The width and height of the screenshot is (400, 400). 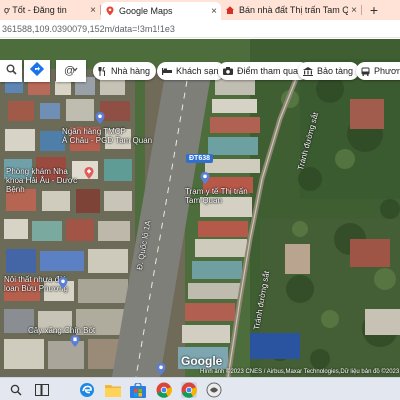 I want to click on chip-attractions: Điểm tham quan, so click(x=264, y=71).